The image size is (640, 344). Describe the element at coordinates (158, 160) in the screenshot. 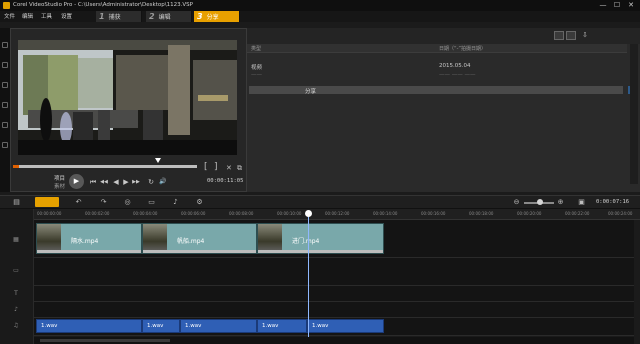

I see `scrub-handle` at that location.